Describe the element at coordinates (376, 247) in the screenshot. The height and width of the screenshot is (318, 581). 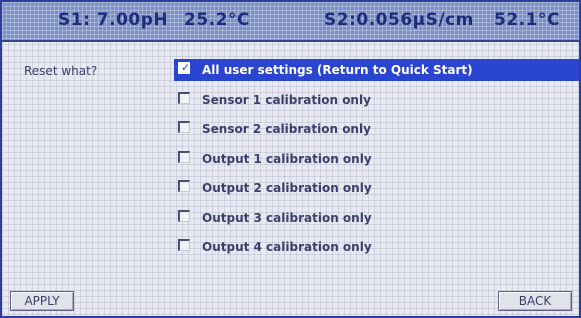
I see `option-output4-calibration: Output 4 calibration only` at that location.